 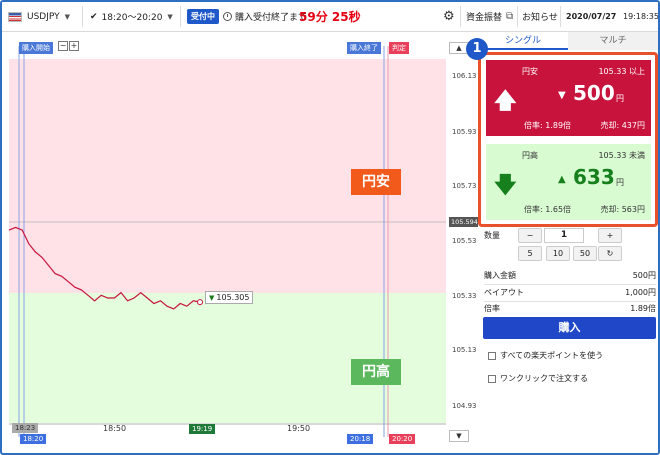 I want to click on current-price-label: 105.594, so click(x=464, y=222).